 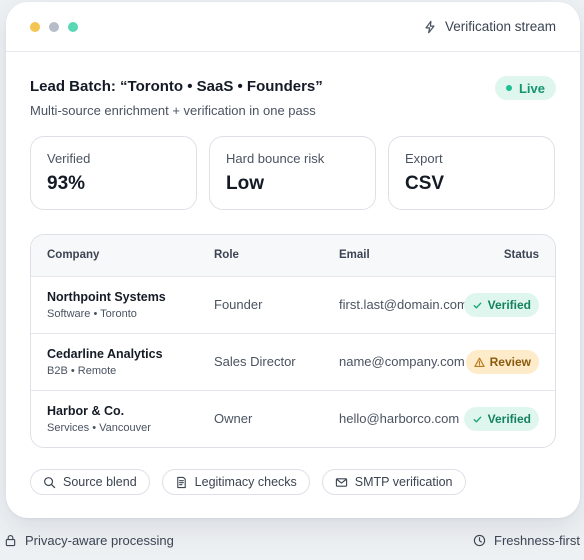 I want to click on company-cell: Harbor & Co. Services • Vancouver, so click(x=99, y=419).